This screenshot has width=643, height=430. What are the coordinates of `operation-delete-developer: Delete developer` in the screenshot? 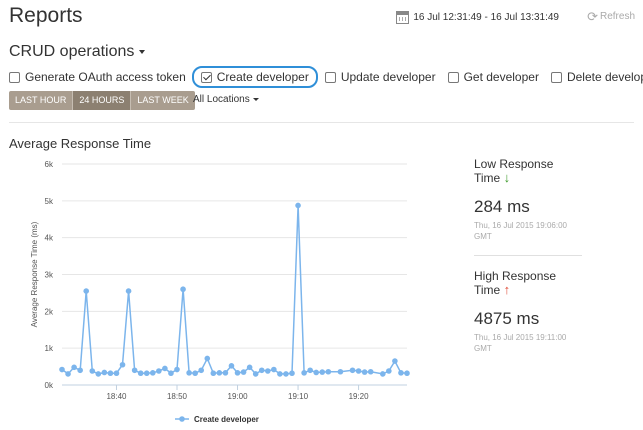 It's located at (596, 77).